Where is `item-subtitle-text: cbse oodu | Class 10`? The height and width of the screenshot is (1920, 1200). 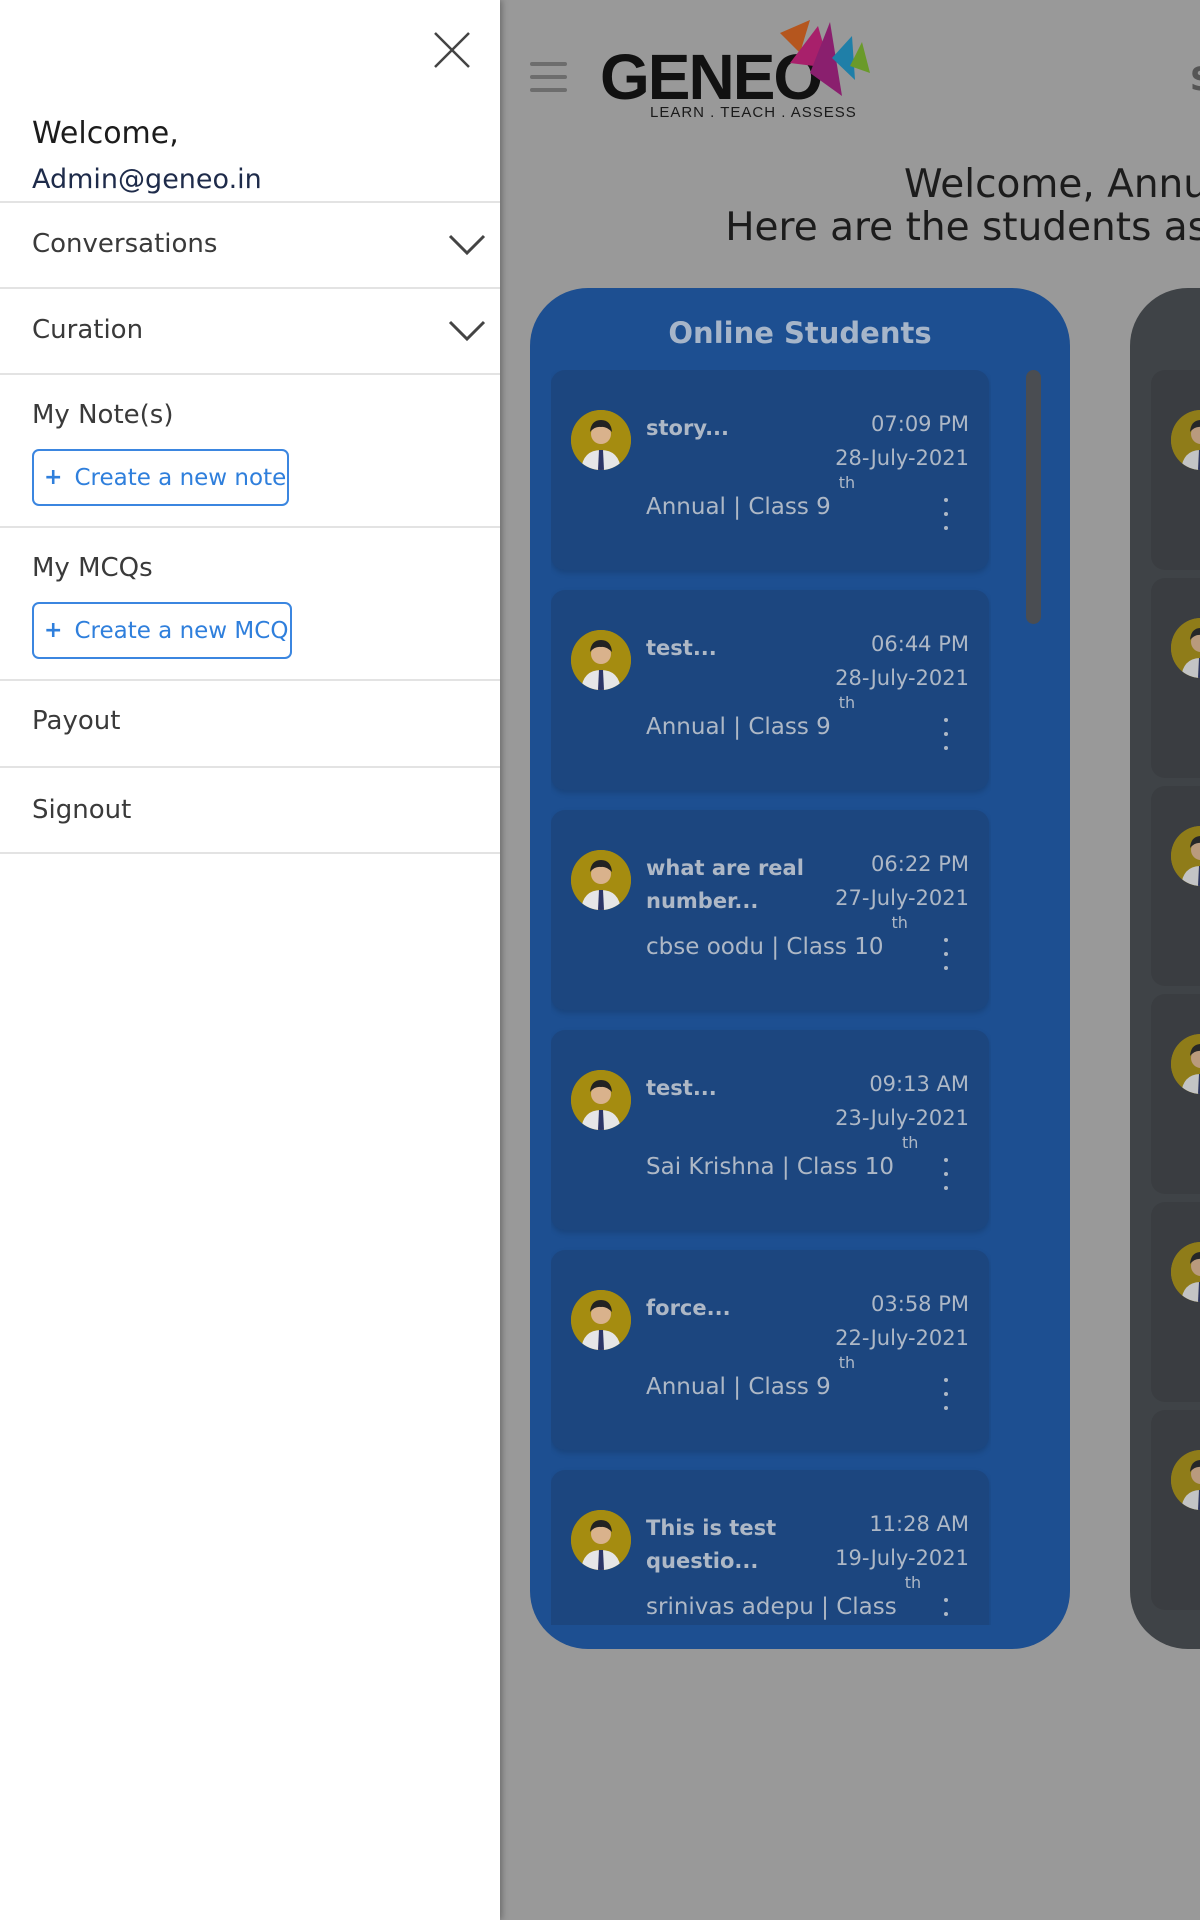 item-subtitle-text: cbse oodu | Class 10 is located at coordinates (765, 947).